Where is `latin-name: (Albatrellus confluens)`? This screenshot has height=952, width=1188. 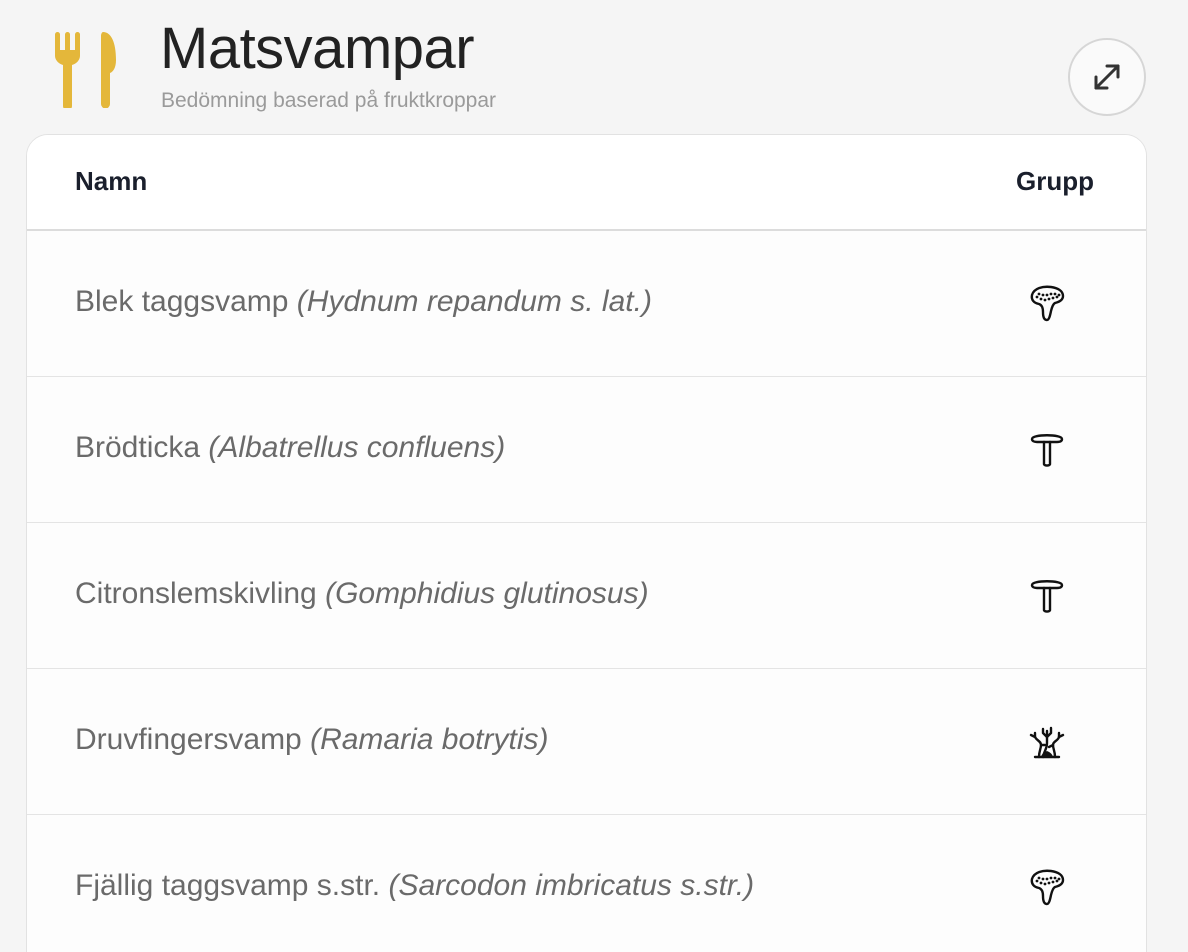
latin-name: (Albatrellus confluens) is located at coordinates (357, 447).